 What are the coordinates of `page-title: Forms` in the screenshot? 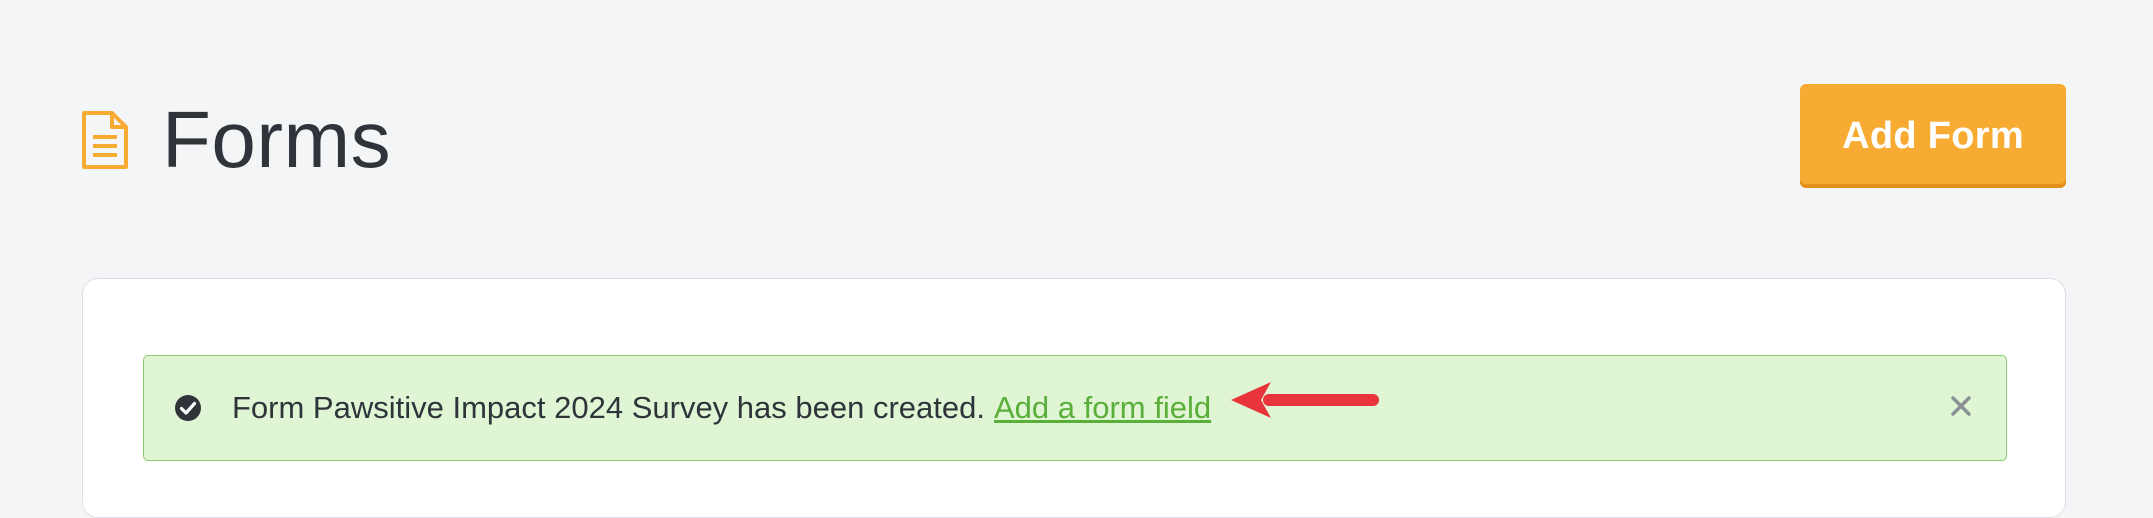 It's located at (277, 139).